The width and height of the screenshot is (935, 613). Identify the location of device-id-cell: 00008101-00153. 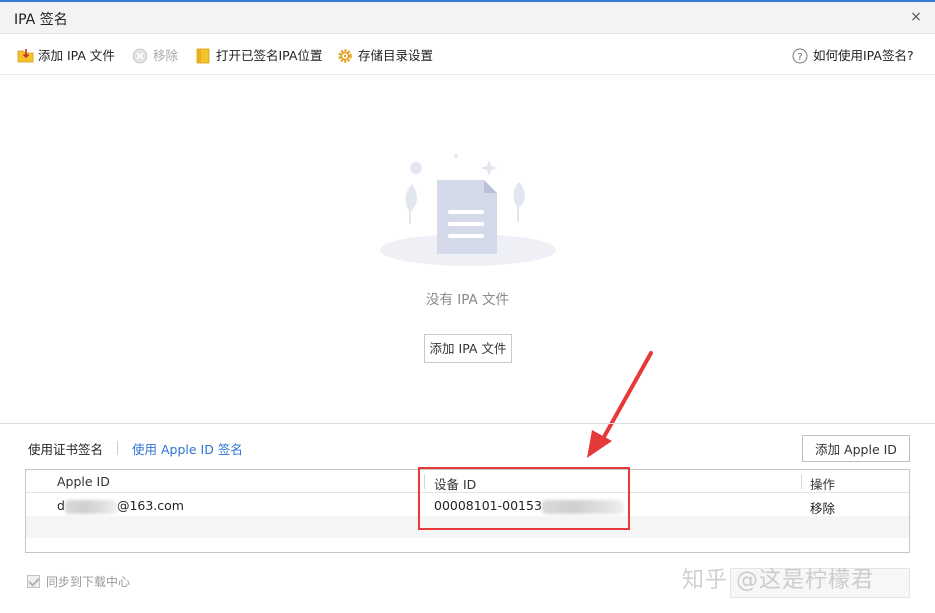
(529, 506).